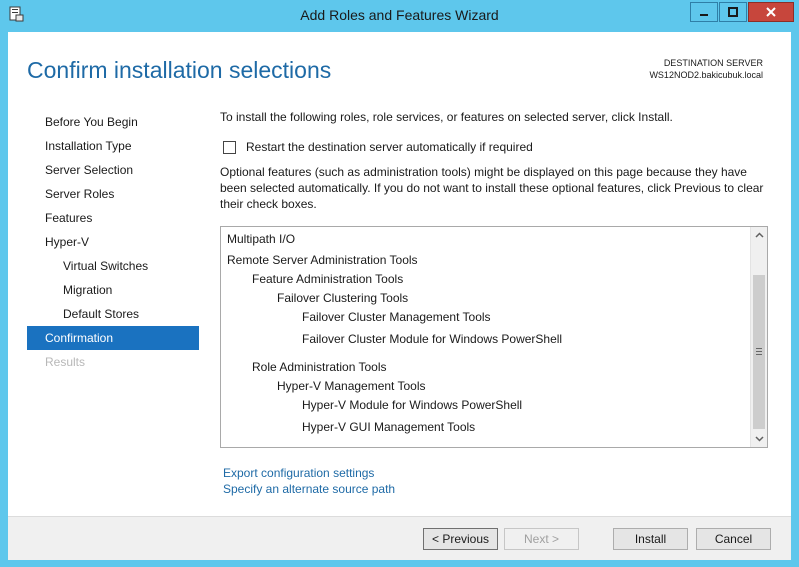 This screenshot has height=567, width=799. What do you see at coordinates (113, 218) in the screenshot?
I see `sidebar-item-features: Features` at bounding box center [113, 218].